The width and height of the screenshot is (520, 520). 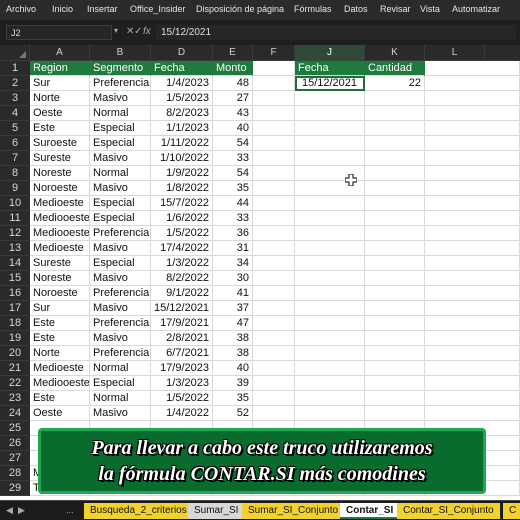 What do you see at coordinates (330, 68) in the screenshot?
I see `header-criteria-fecha: Fecha` at bounding box center [330, 68].